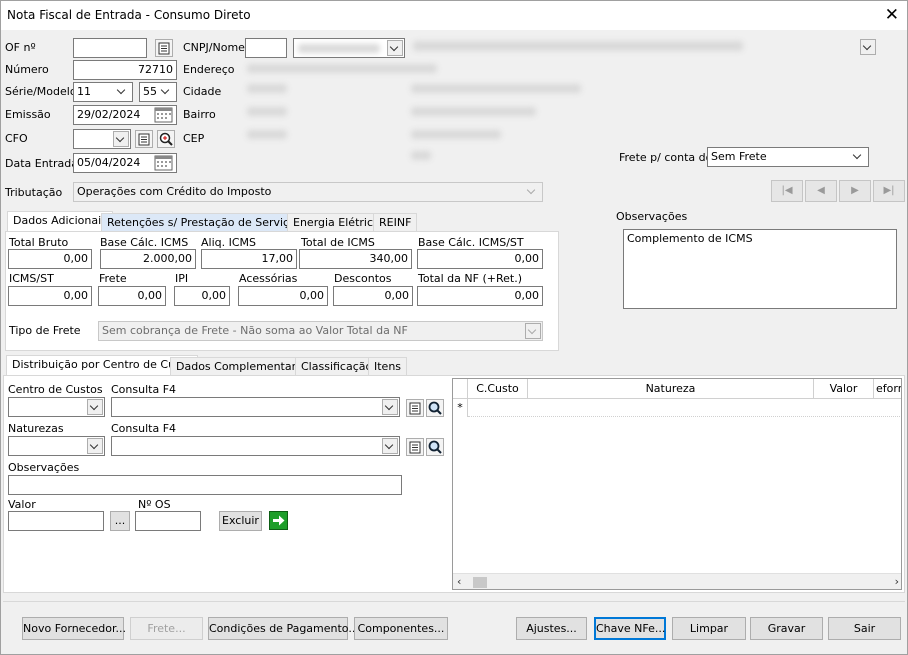  Describe the element at coordinates (388, 366) in the screenshot. I see `tab-itens: Itens` at that location.